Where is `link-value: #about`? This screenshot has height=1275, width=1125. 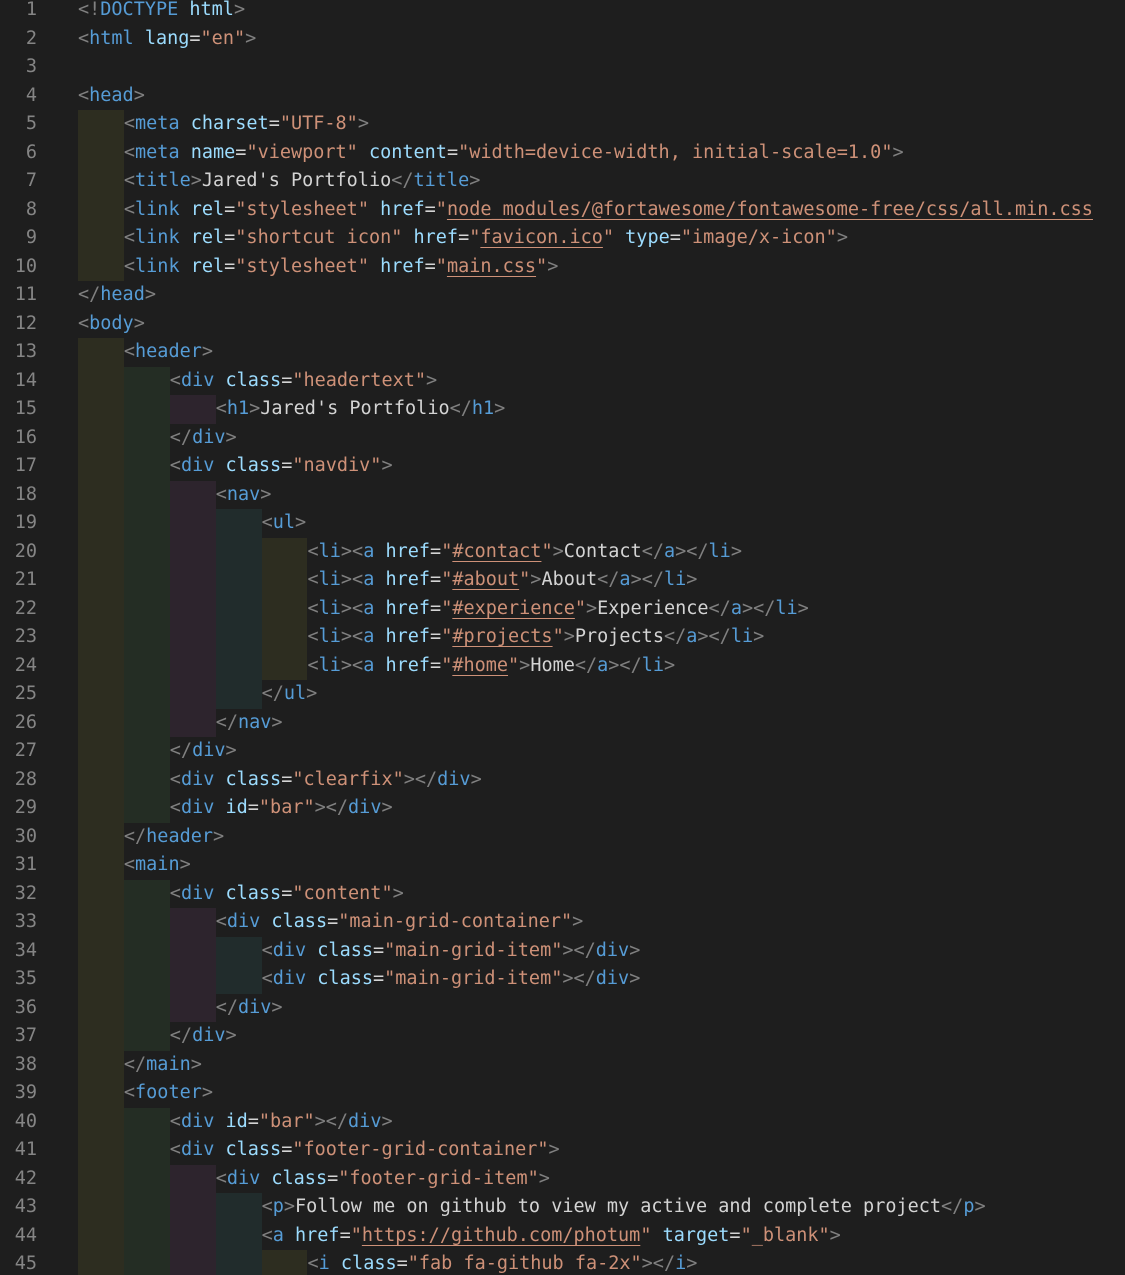 link-value: #about is located at coordinates (486, 579).